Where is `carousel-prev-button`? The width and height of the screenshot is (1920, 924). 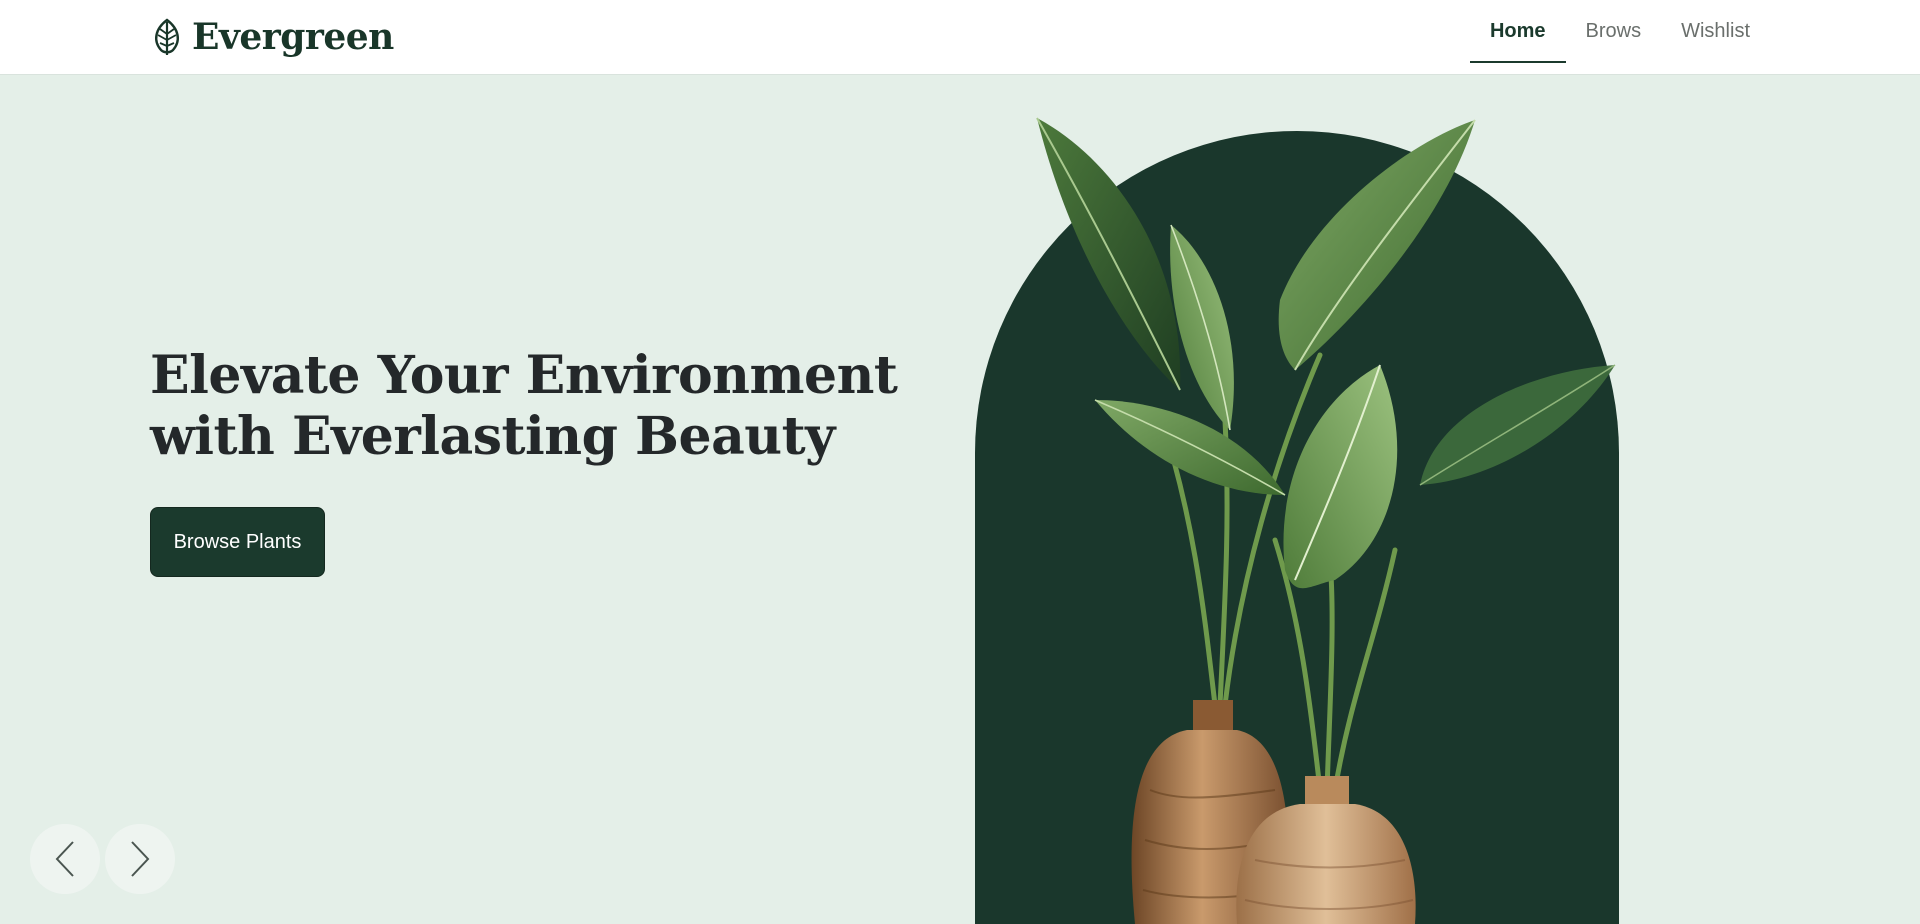 carousel-prev-button is located at coordinates (65, 859).